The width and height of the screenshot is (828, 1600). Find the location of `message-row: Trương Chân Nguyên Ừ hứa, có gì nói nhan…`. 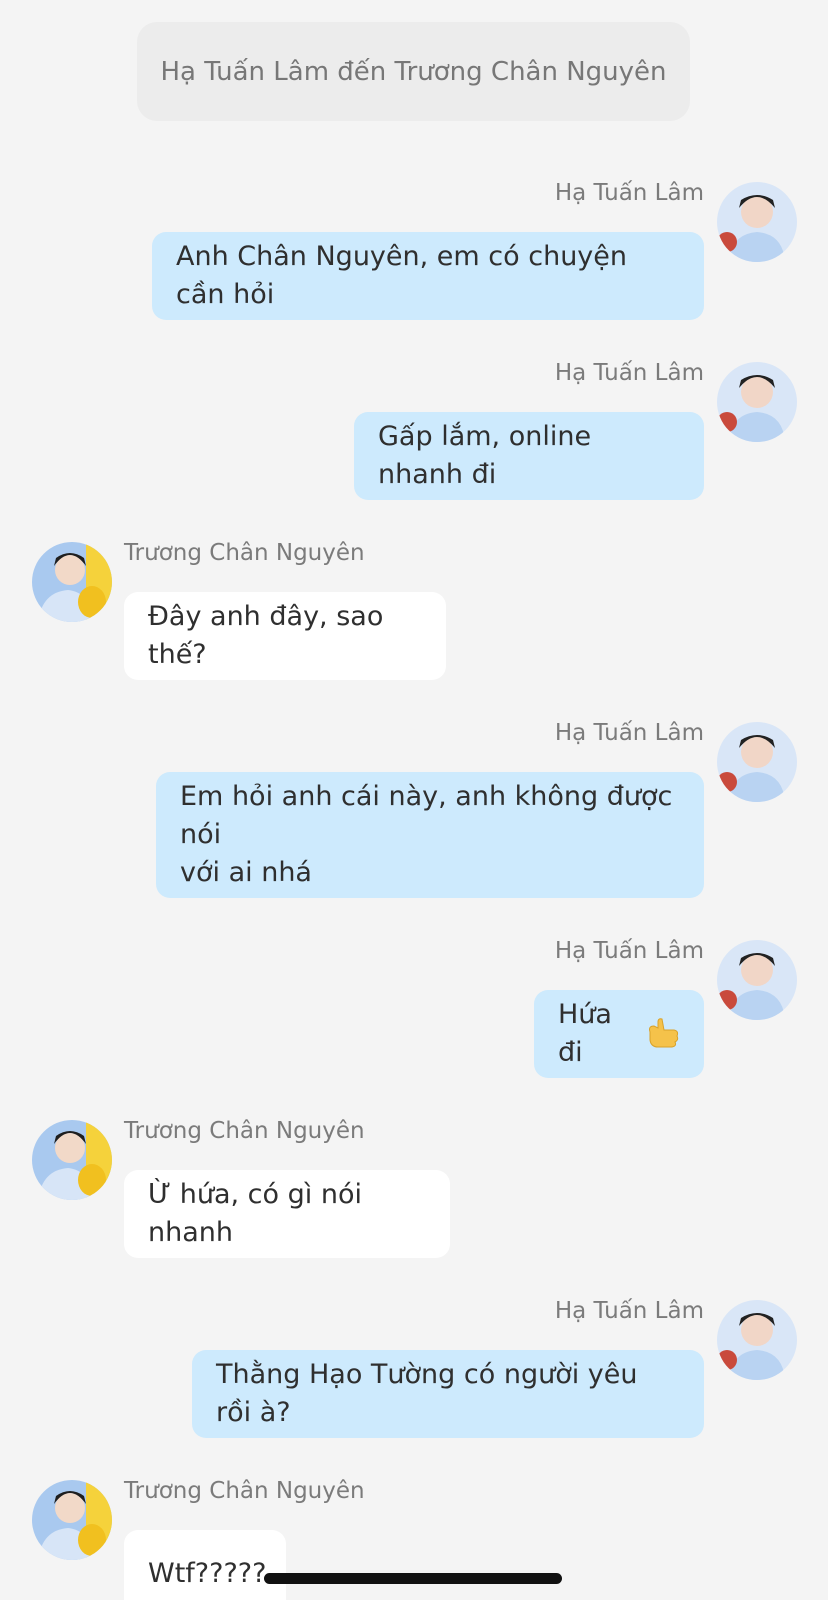

message-row: Trương Chân Nguyên Ừ hứa, có gì nói nhan… is located at coordinates (414, 1188).